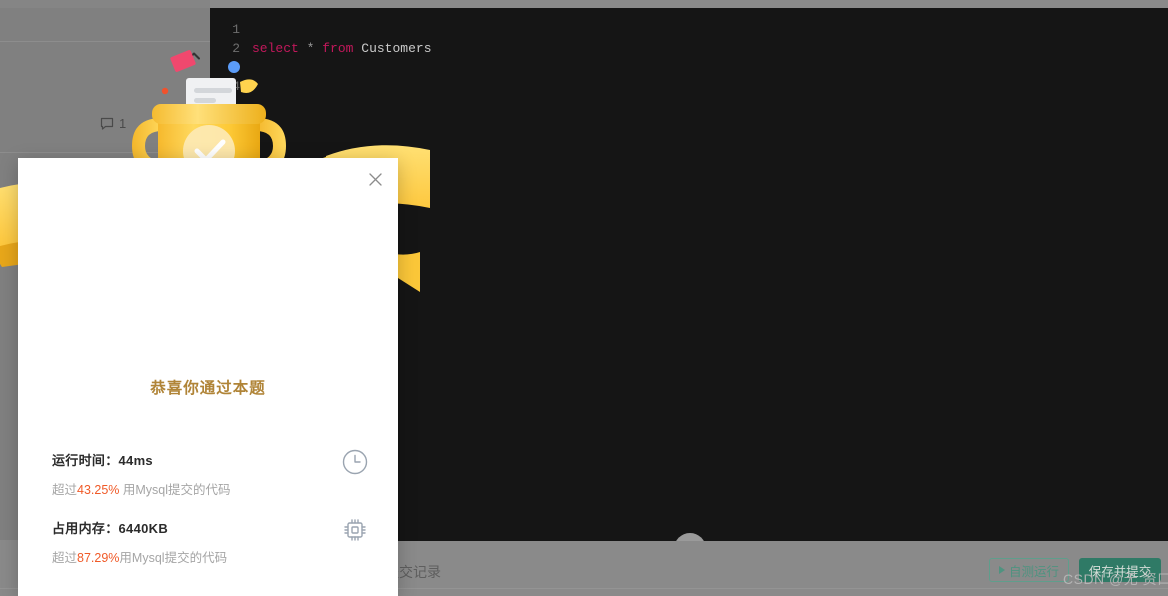 The width and height of the screenshot is (1168, 596). What do you see at coordinates (689, 48) in the screenshot?
I see `code-line: 2 select * from Customers` at bounding box center [689, 48].